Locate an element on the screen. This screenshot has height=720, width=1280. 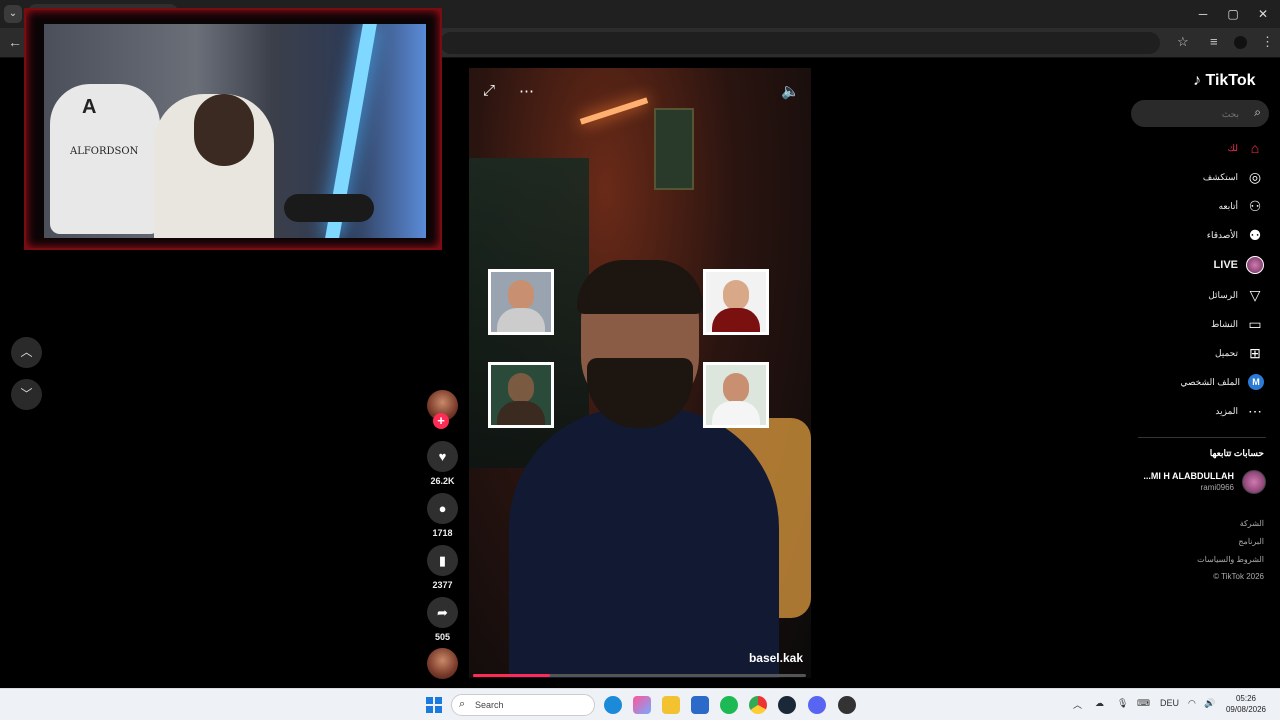
maximize-button: ▢ is located at coordinates (1233, 14).